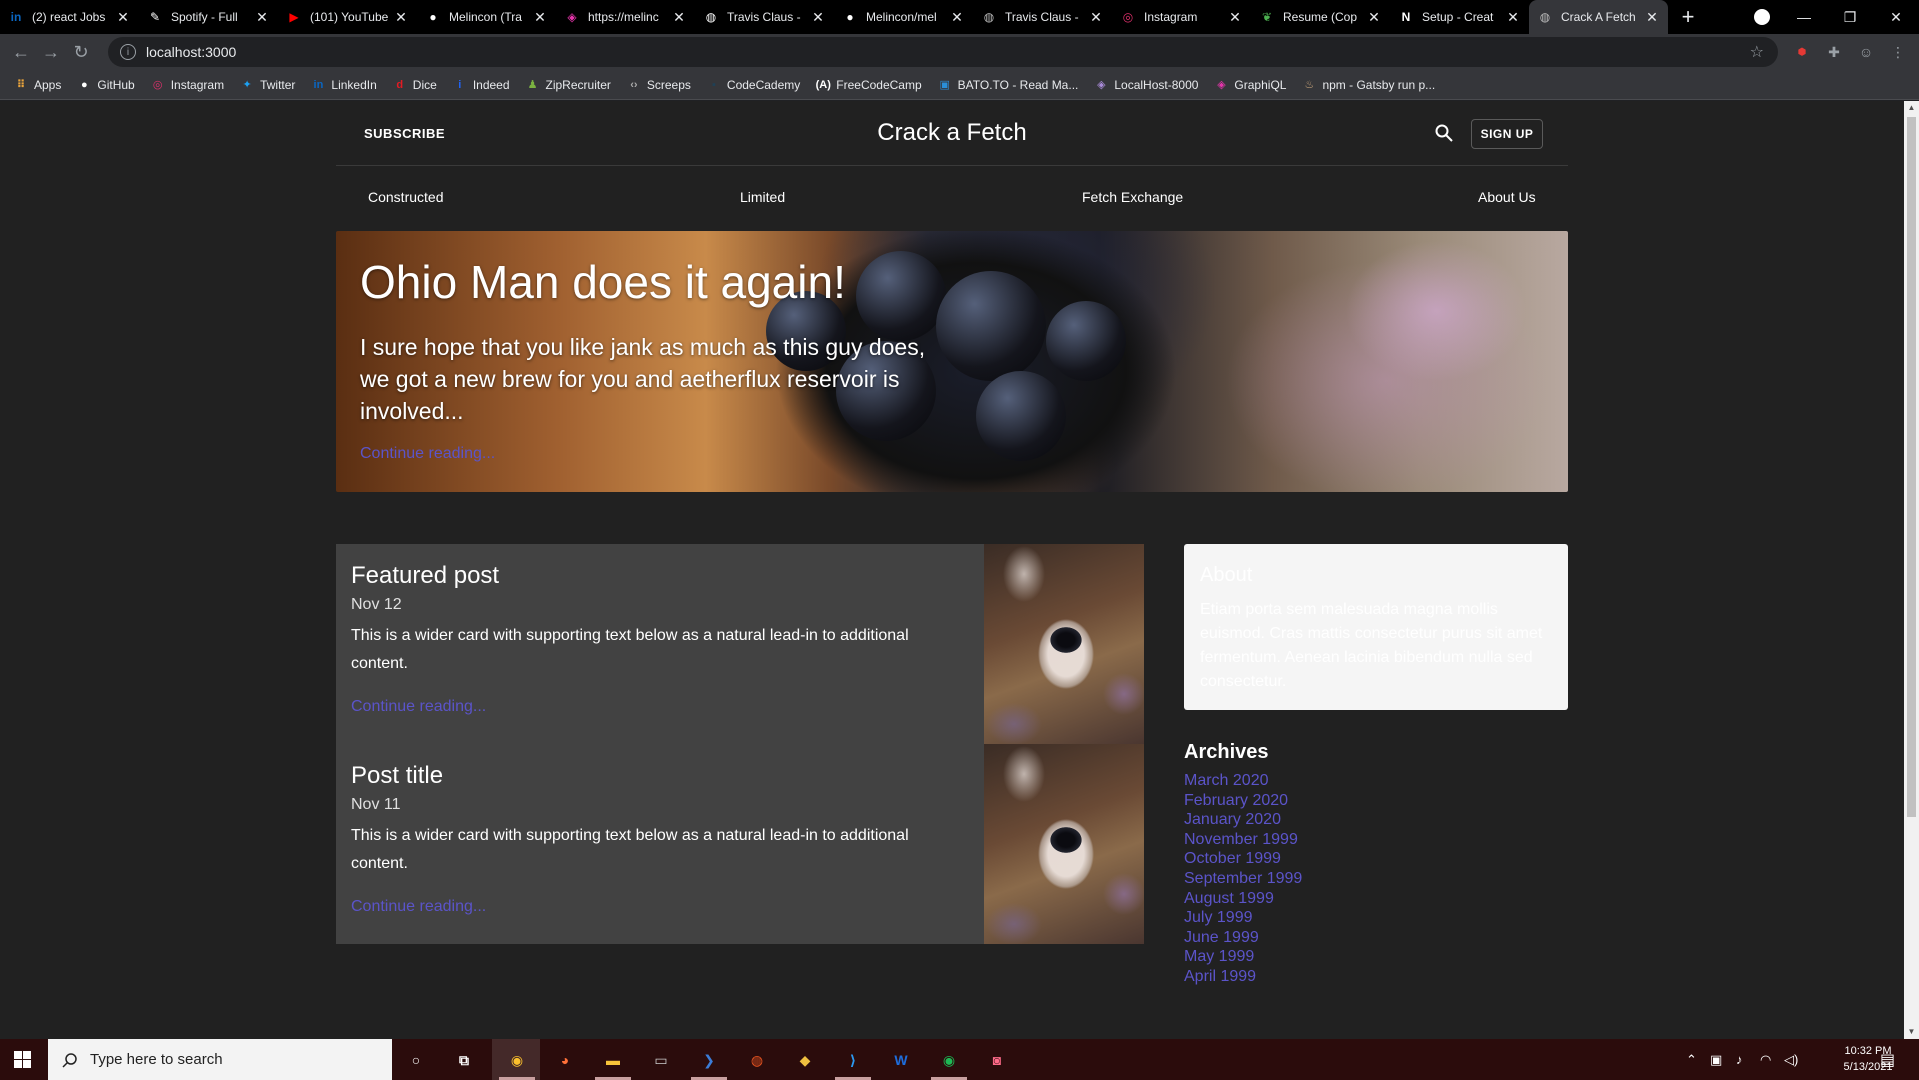  I want to click on extensions-icon: ✚, so click(1834, 52).